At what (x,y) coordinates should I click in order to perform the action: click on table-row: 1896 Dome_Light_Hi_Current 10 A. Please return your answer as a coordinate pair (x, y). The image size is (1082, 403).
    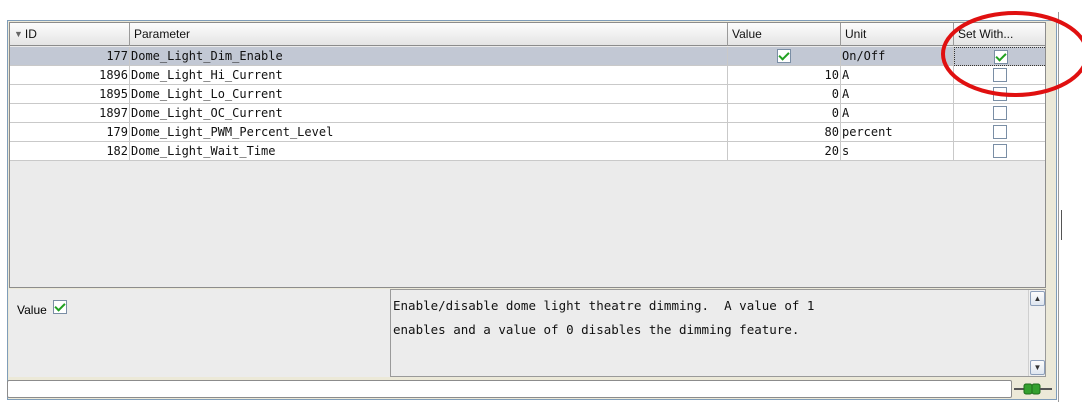
    Looking at the image, I should click on (527, 75).